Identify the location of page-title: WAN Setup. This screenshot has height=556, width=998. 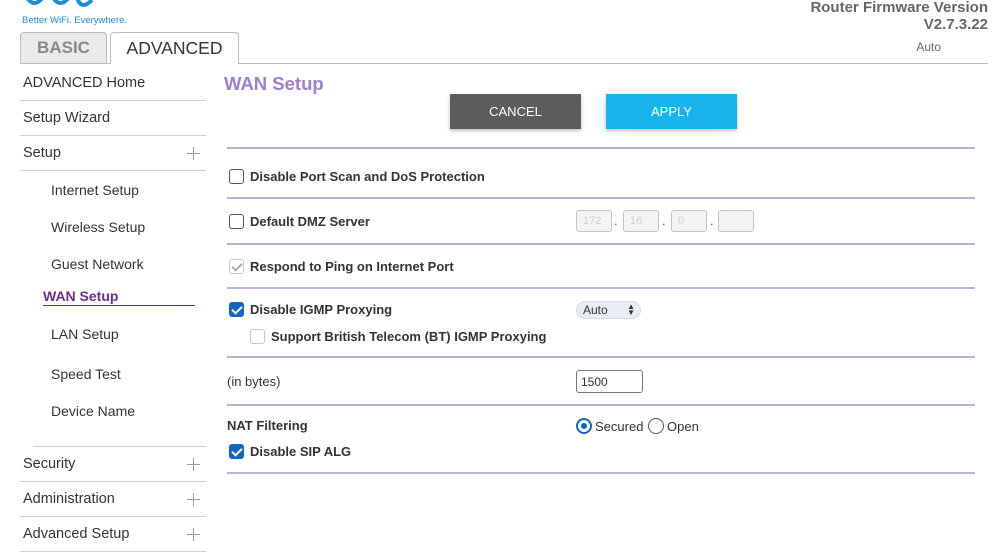
(274, 83).